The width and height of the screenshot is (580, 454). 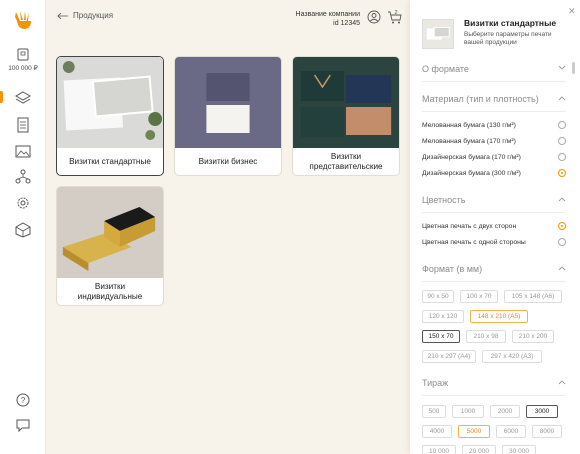 What do you see at coordinates (562, 67) in the screenshot?
I see `chevron-down-icon` at bounding box center [562, 67].